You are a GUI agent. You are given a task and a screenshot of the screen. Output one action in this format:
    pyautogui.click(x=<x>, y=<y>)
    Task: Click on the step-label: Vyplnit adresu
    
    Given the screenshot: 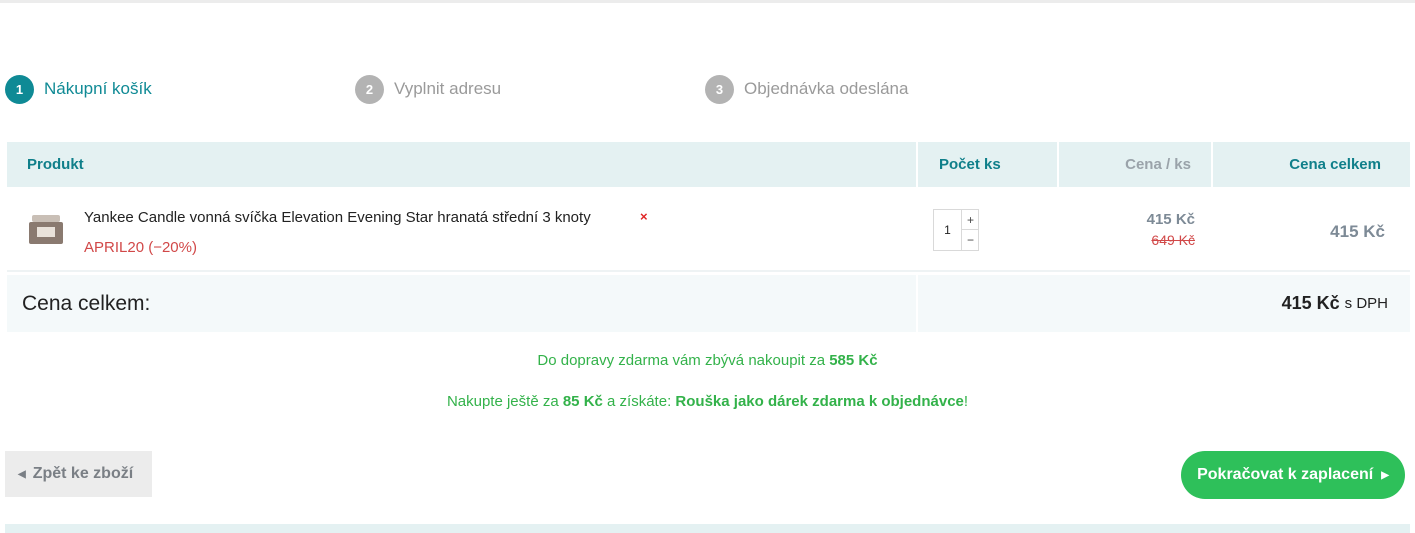 What is the action you would take?
    pyautogui.click(x=448, y=88)
    